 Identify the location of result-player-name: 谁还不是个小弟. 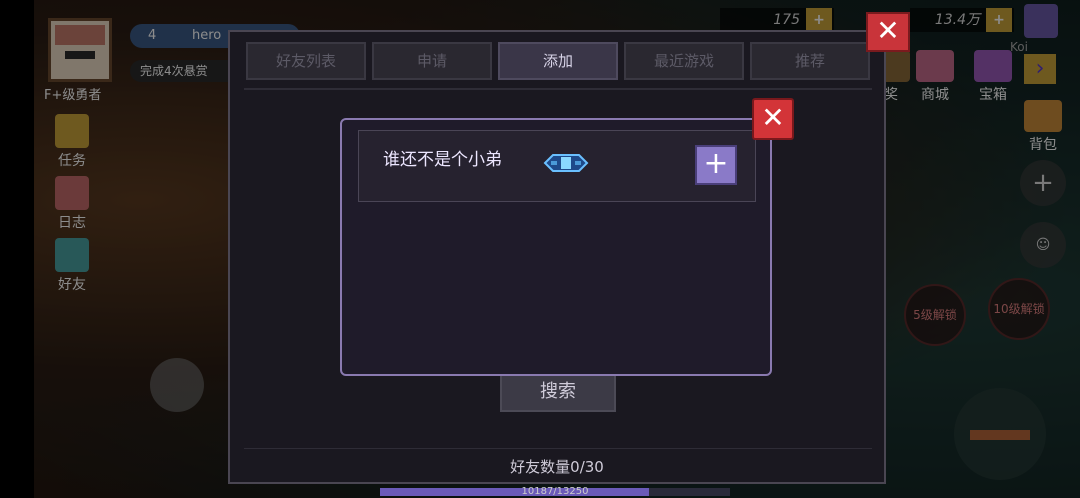
(442, 160).